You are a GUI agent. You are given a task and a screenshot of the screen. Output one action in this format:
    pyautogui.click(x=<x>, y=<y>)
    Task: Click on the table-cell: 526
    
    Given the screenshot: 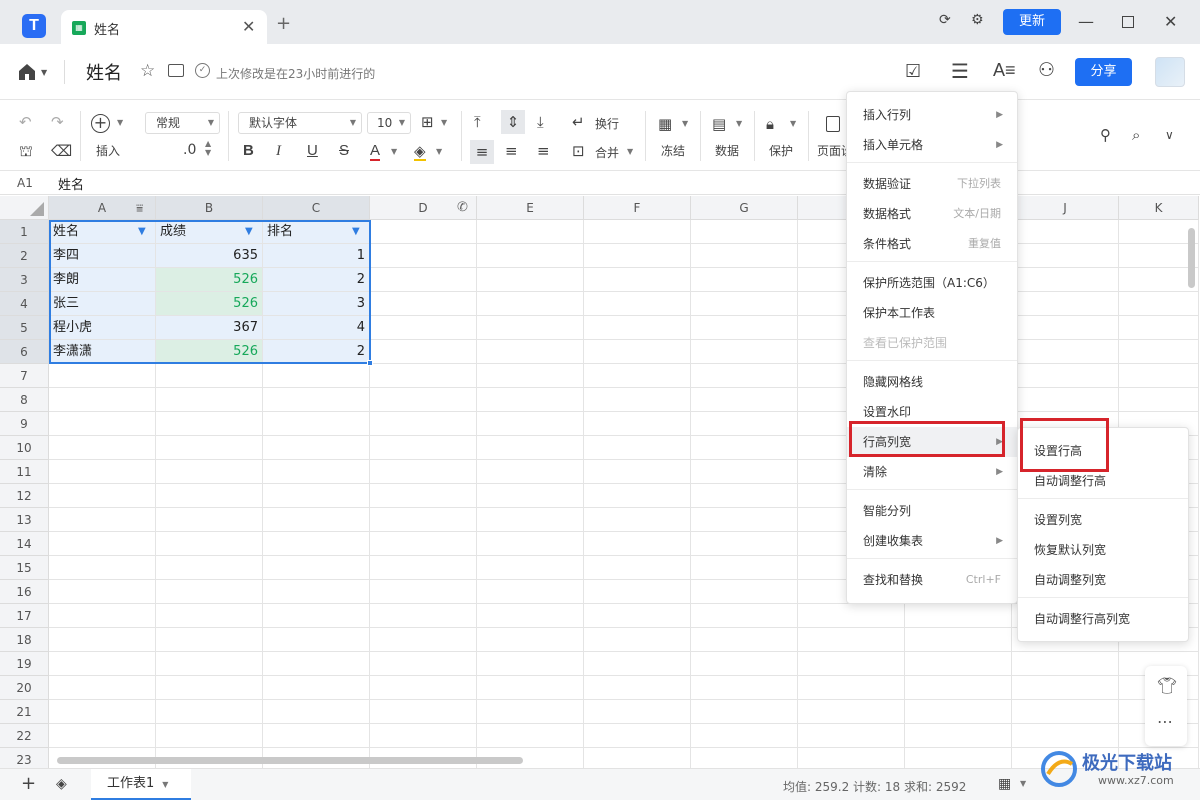 What is the action you would take?
    pyautogui.click(x=209, y=352)
    